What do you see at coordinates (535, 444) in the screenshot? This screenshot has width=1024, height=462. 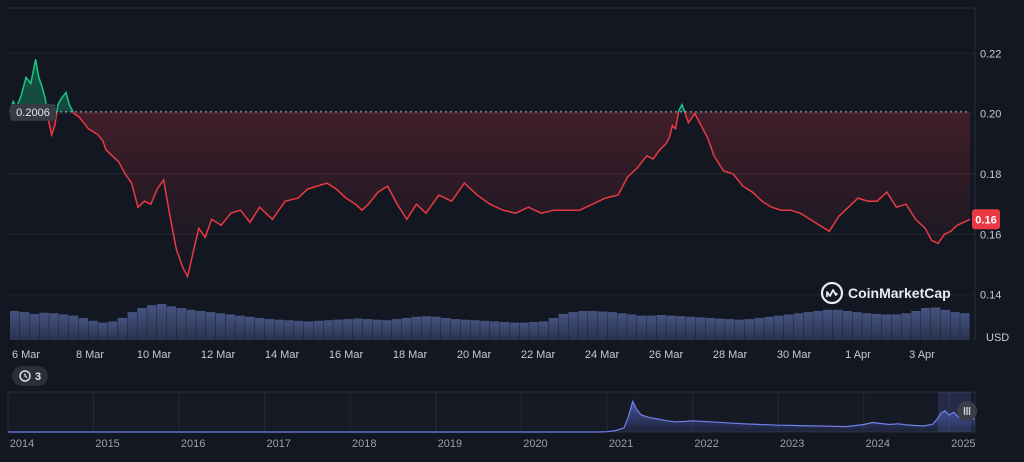 I see `navigator-tick-label: 2020` at bounding box center [535, 444].